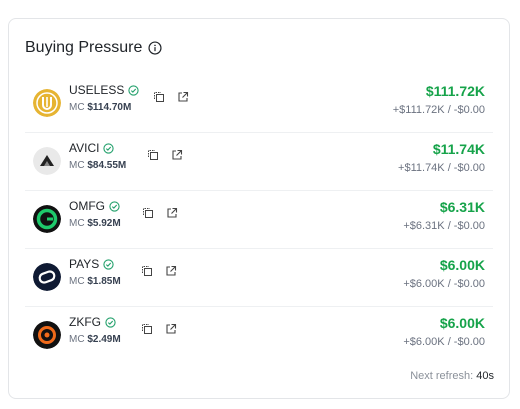 The image size is (520, 409). I want to click on token-name-line: USELESS, so click(104, 90).